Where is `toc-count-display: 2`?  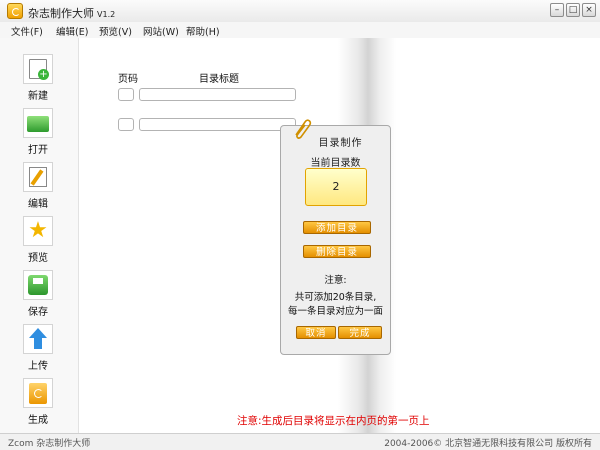 toc-count-display: 2 is located at coordinates (336, 187).